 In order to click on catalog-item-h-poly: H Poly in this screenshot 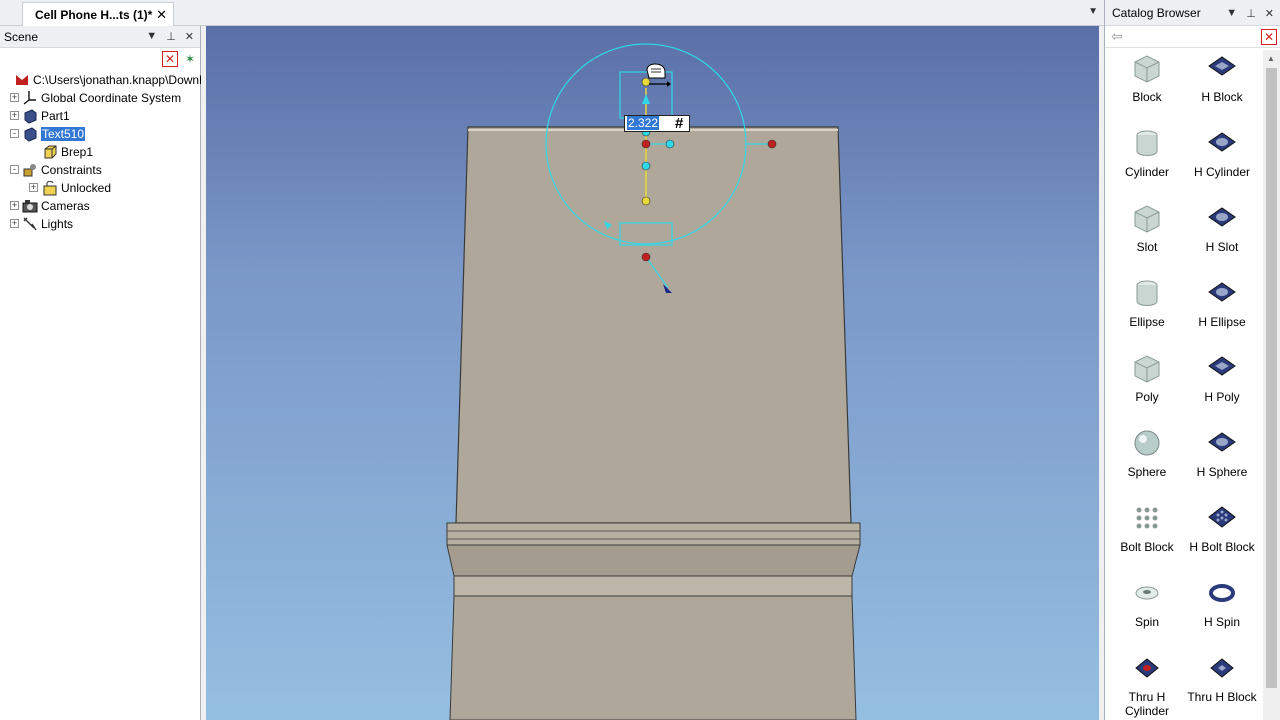, I will do `click(1222, 377)`.